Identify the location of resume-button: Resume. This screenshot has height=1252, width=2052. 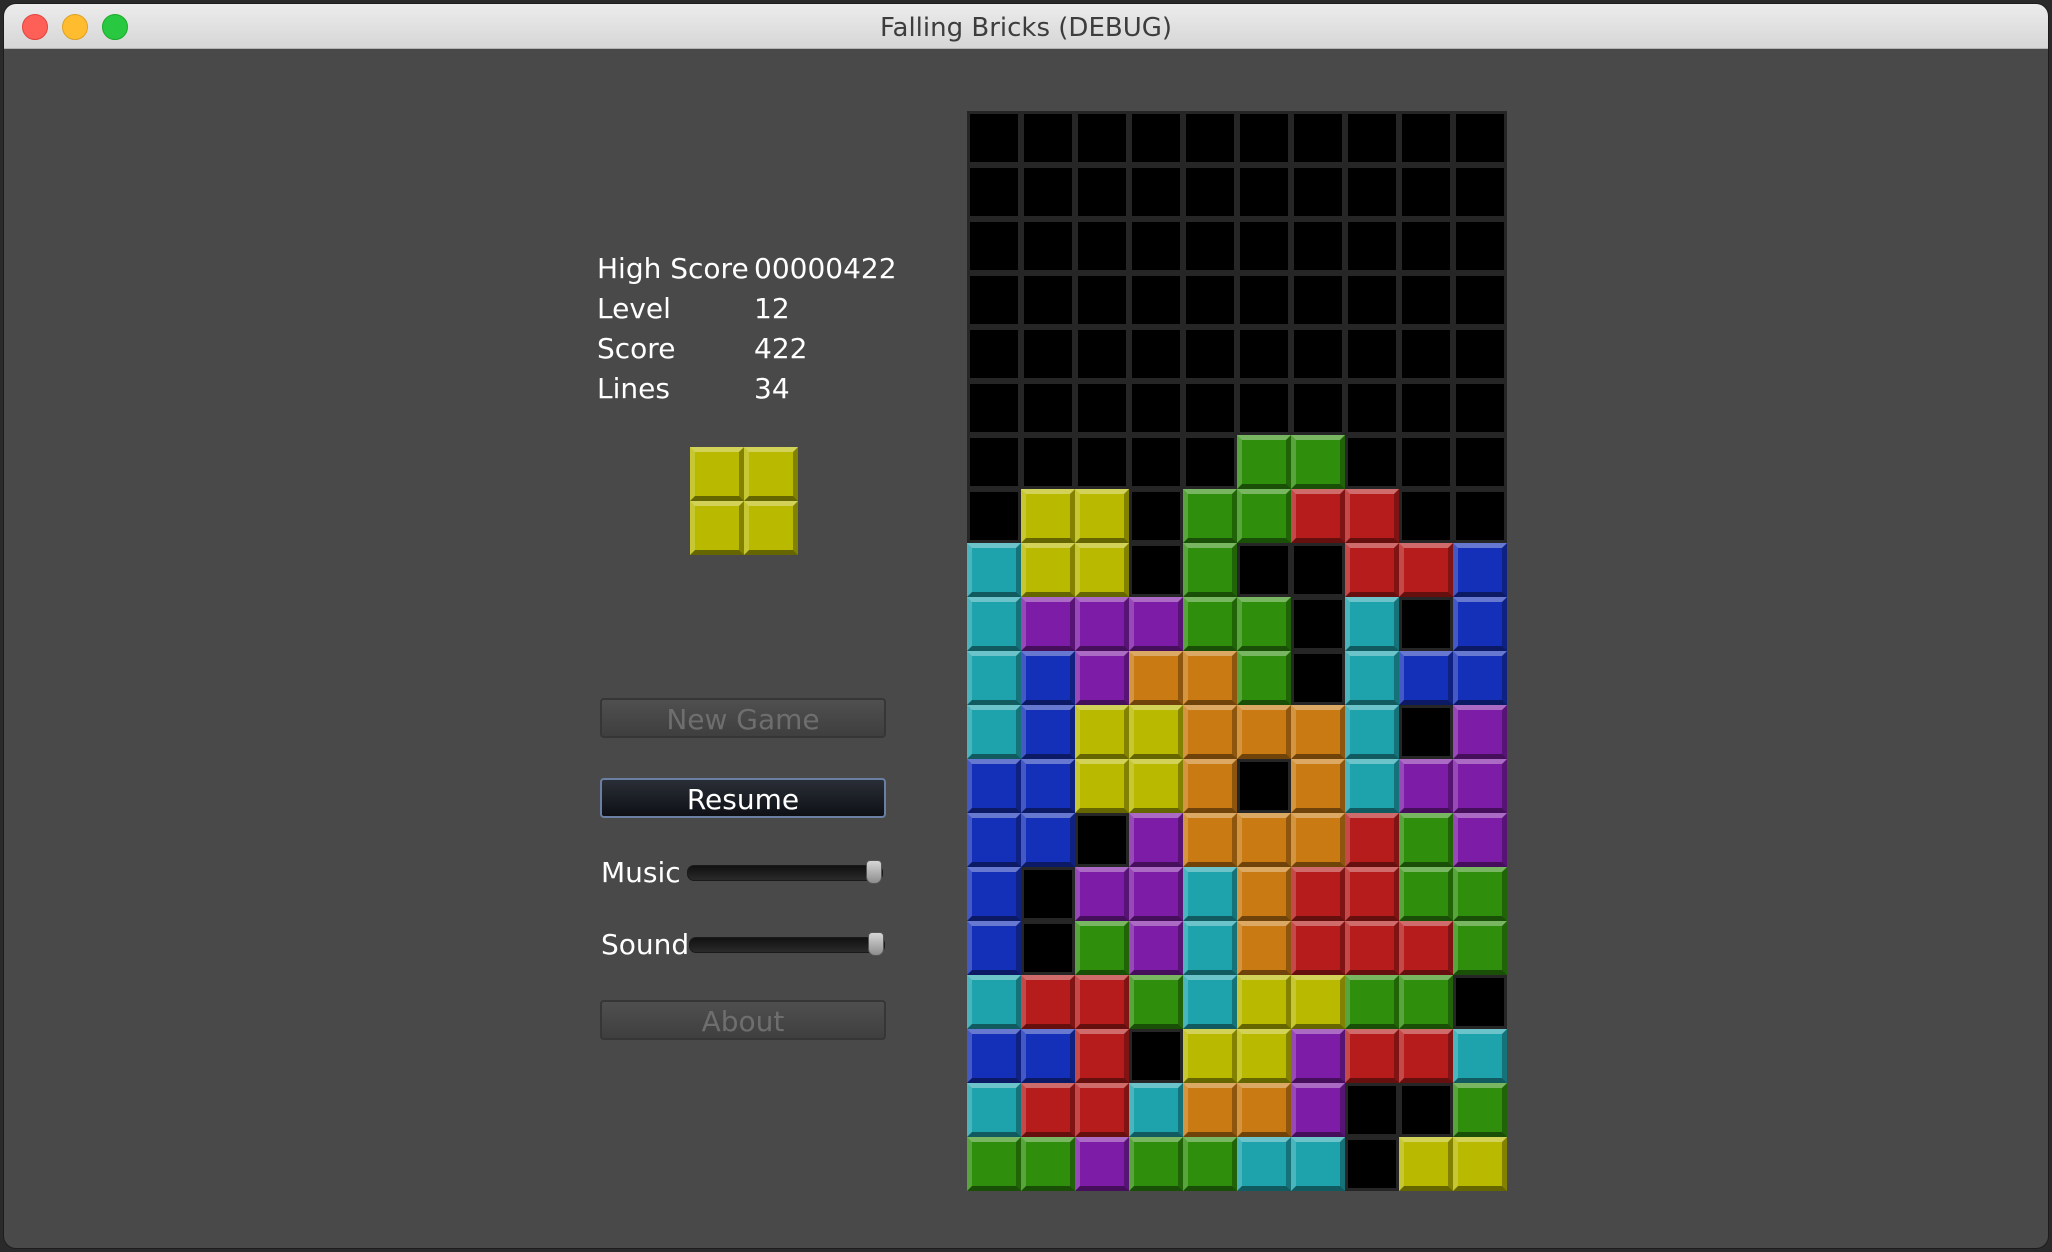
(743, 798).